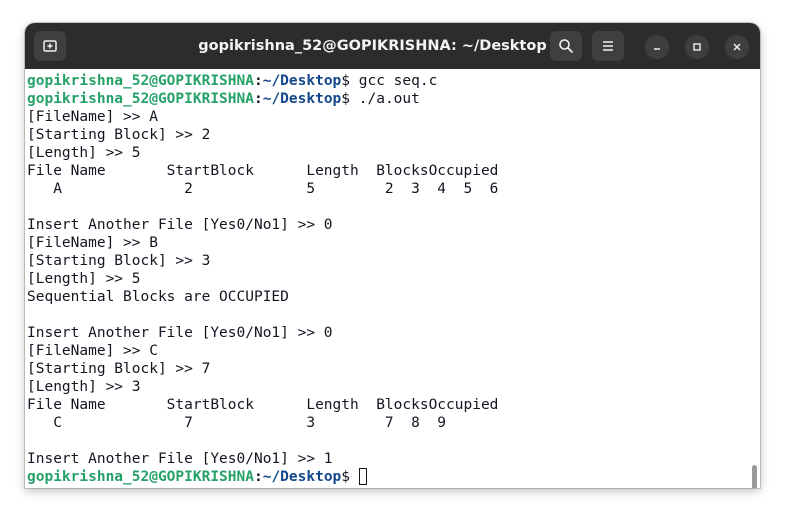 The height and width of the screenshot is (515, 786). I want to click on output-line: [FileName] >> A, so click(92, 117).